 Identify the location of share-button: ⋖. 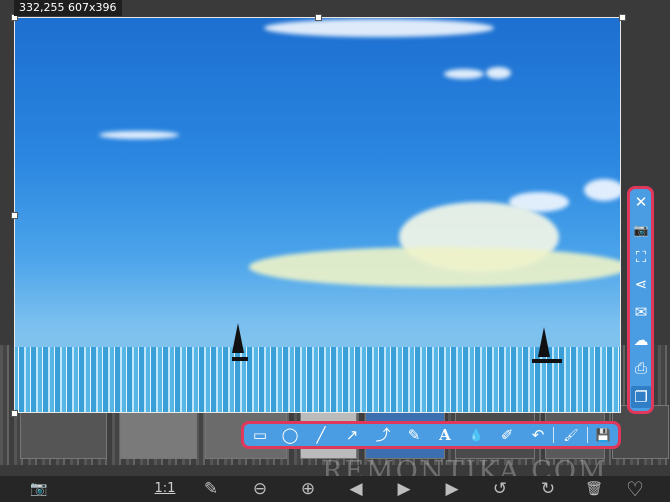
(641, 284).